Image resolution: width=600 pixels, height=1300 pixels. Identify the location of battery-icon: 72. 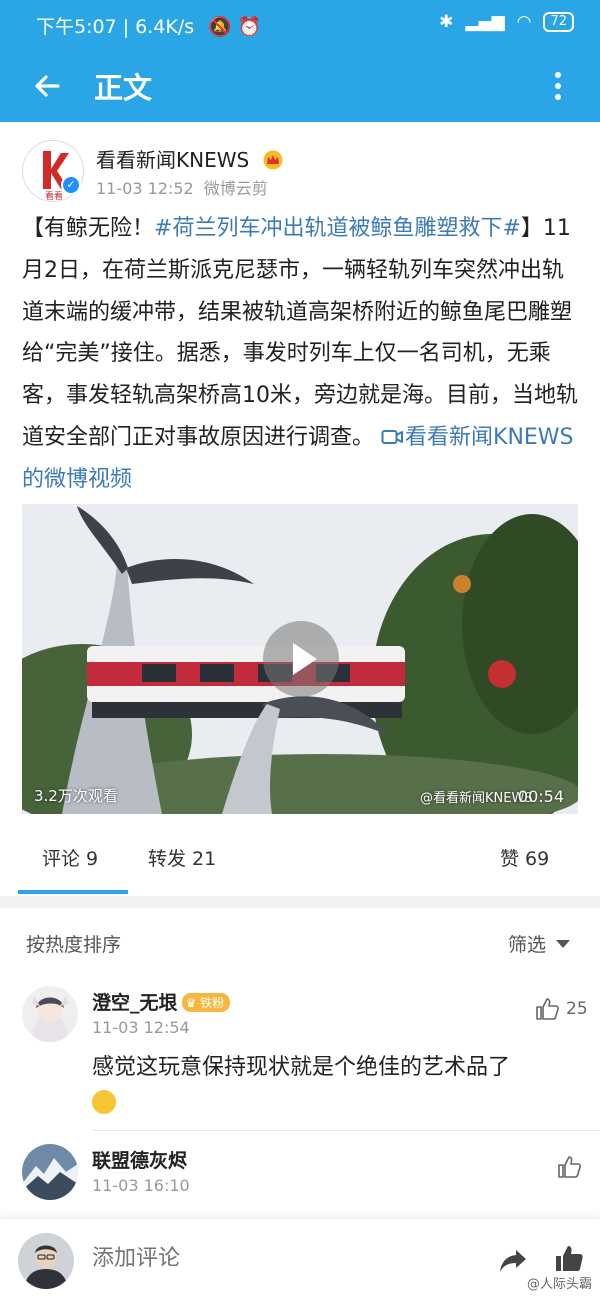
(558, 22).